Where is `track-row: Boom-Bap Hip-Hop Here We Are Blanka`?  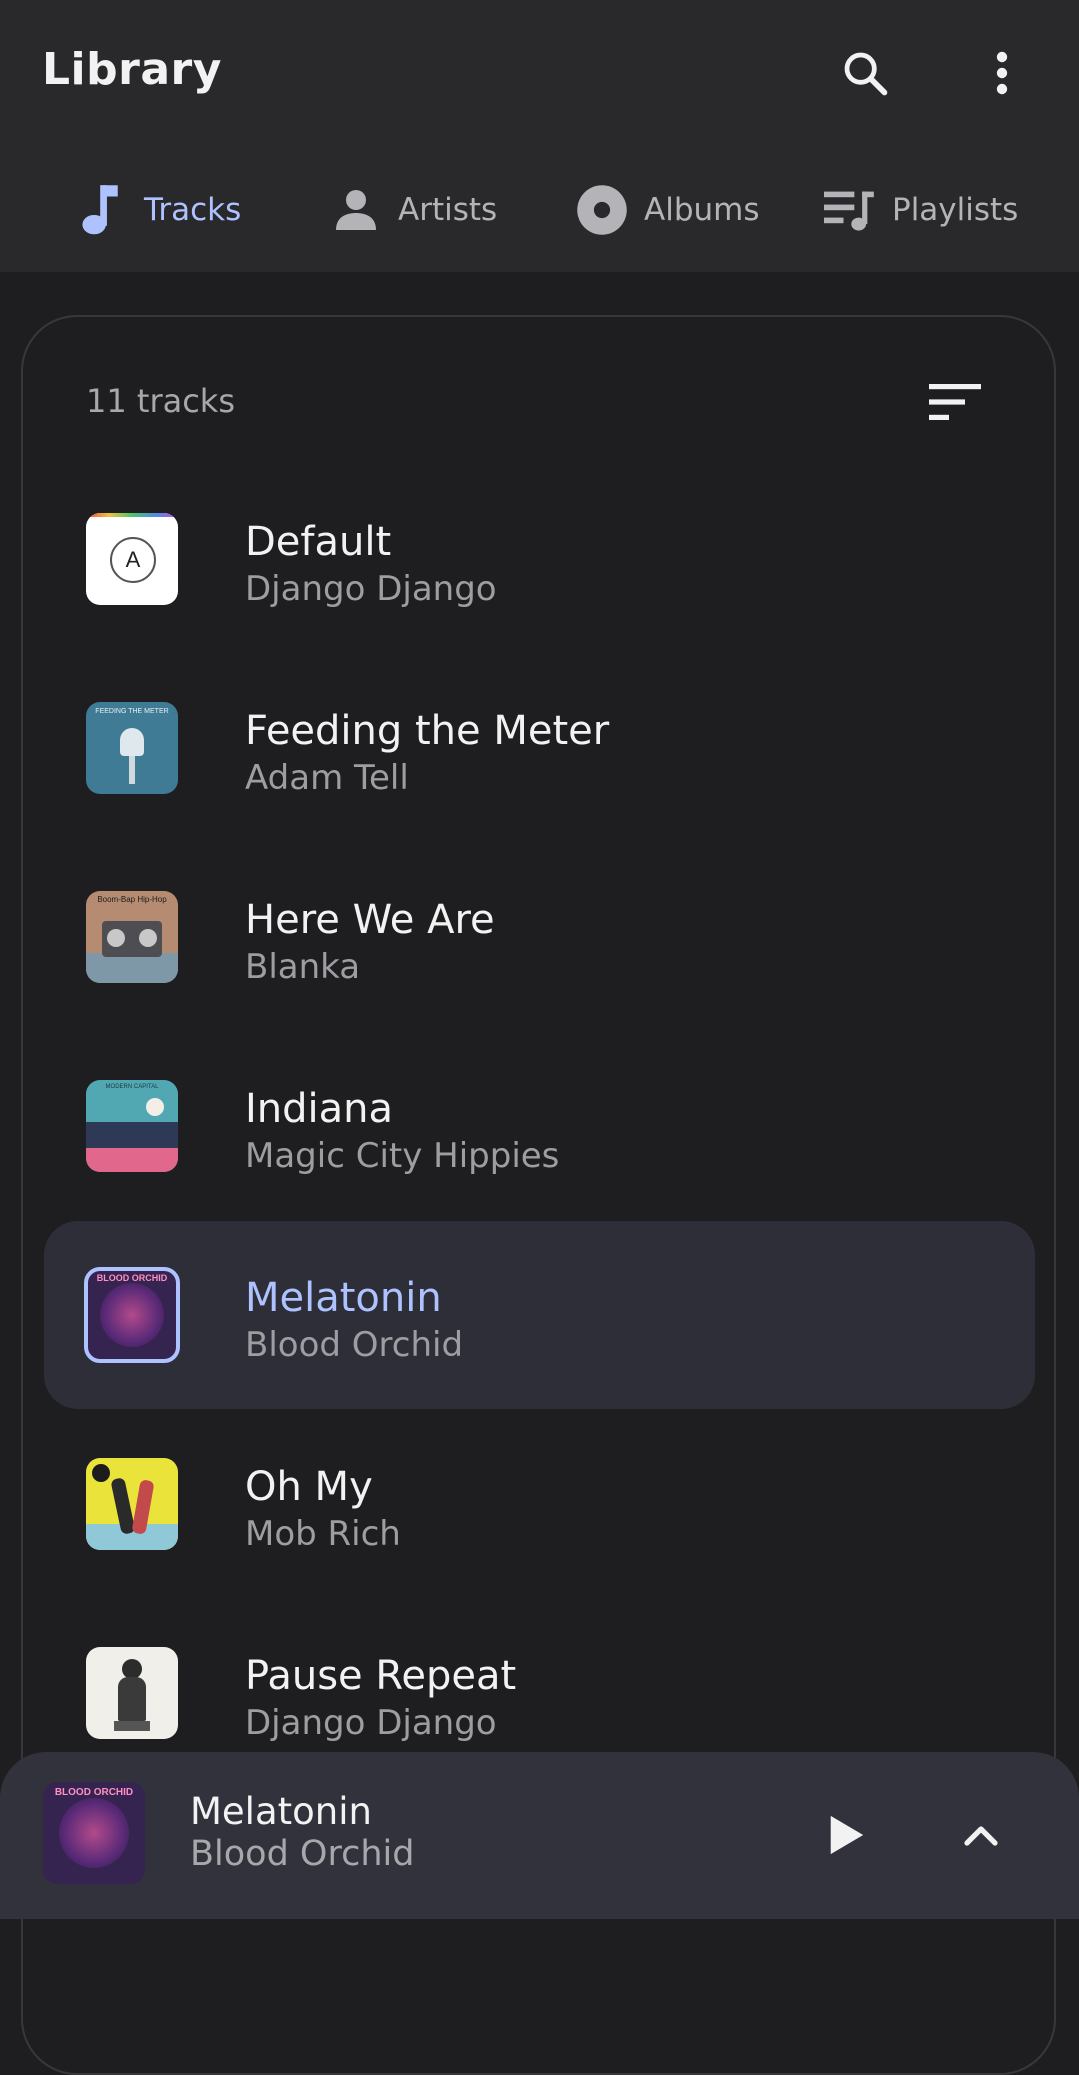
track-row: Boom-Bap Hip-Hop Here We Are Blanka is located at coordinates (539, 937).